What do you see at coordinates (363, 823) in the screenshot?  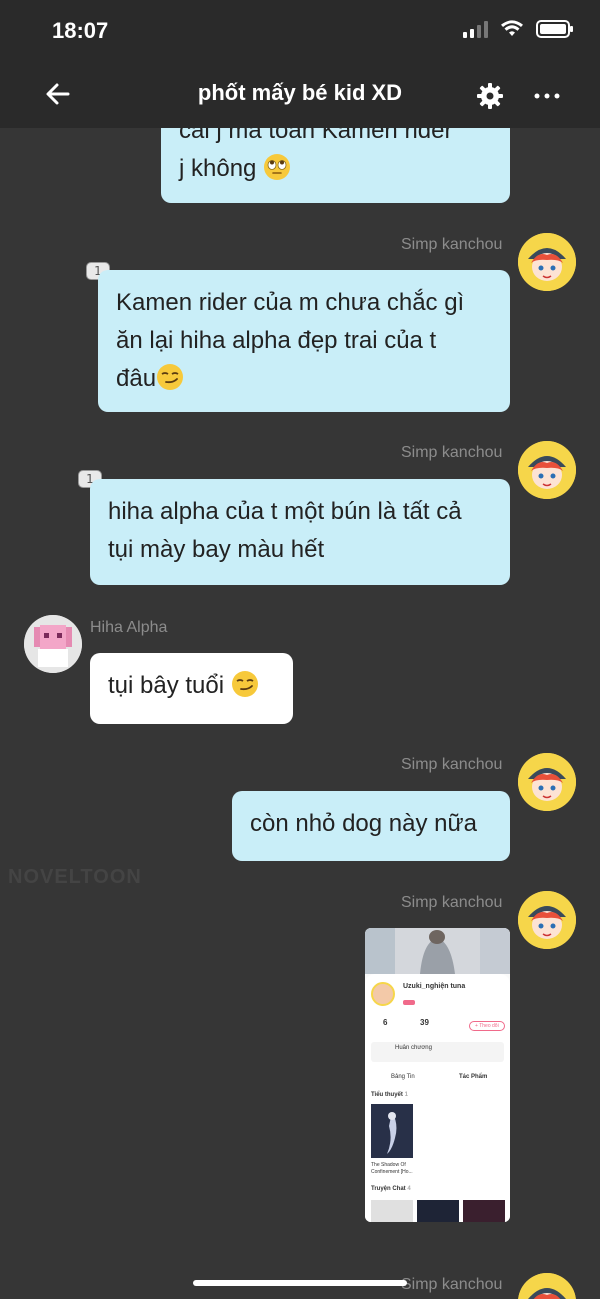 I see `message-text: còn nhỏ dog này nữa` at bounding box center [363, 823].